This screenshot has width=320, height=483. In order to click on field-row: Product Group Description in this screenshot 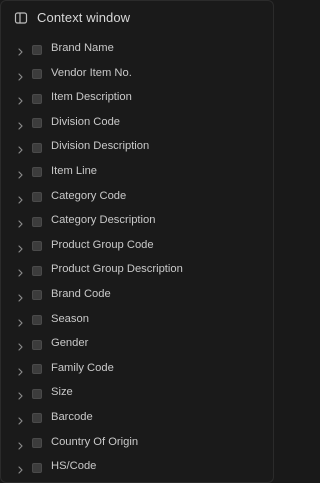, I will do `click(137, 270)`.